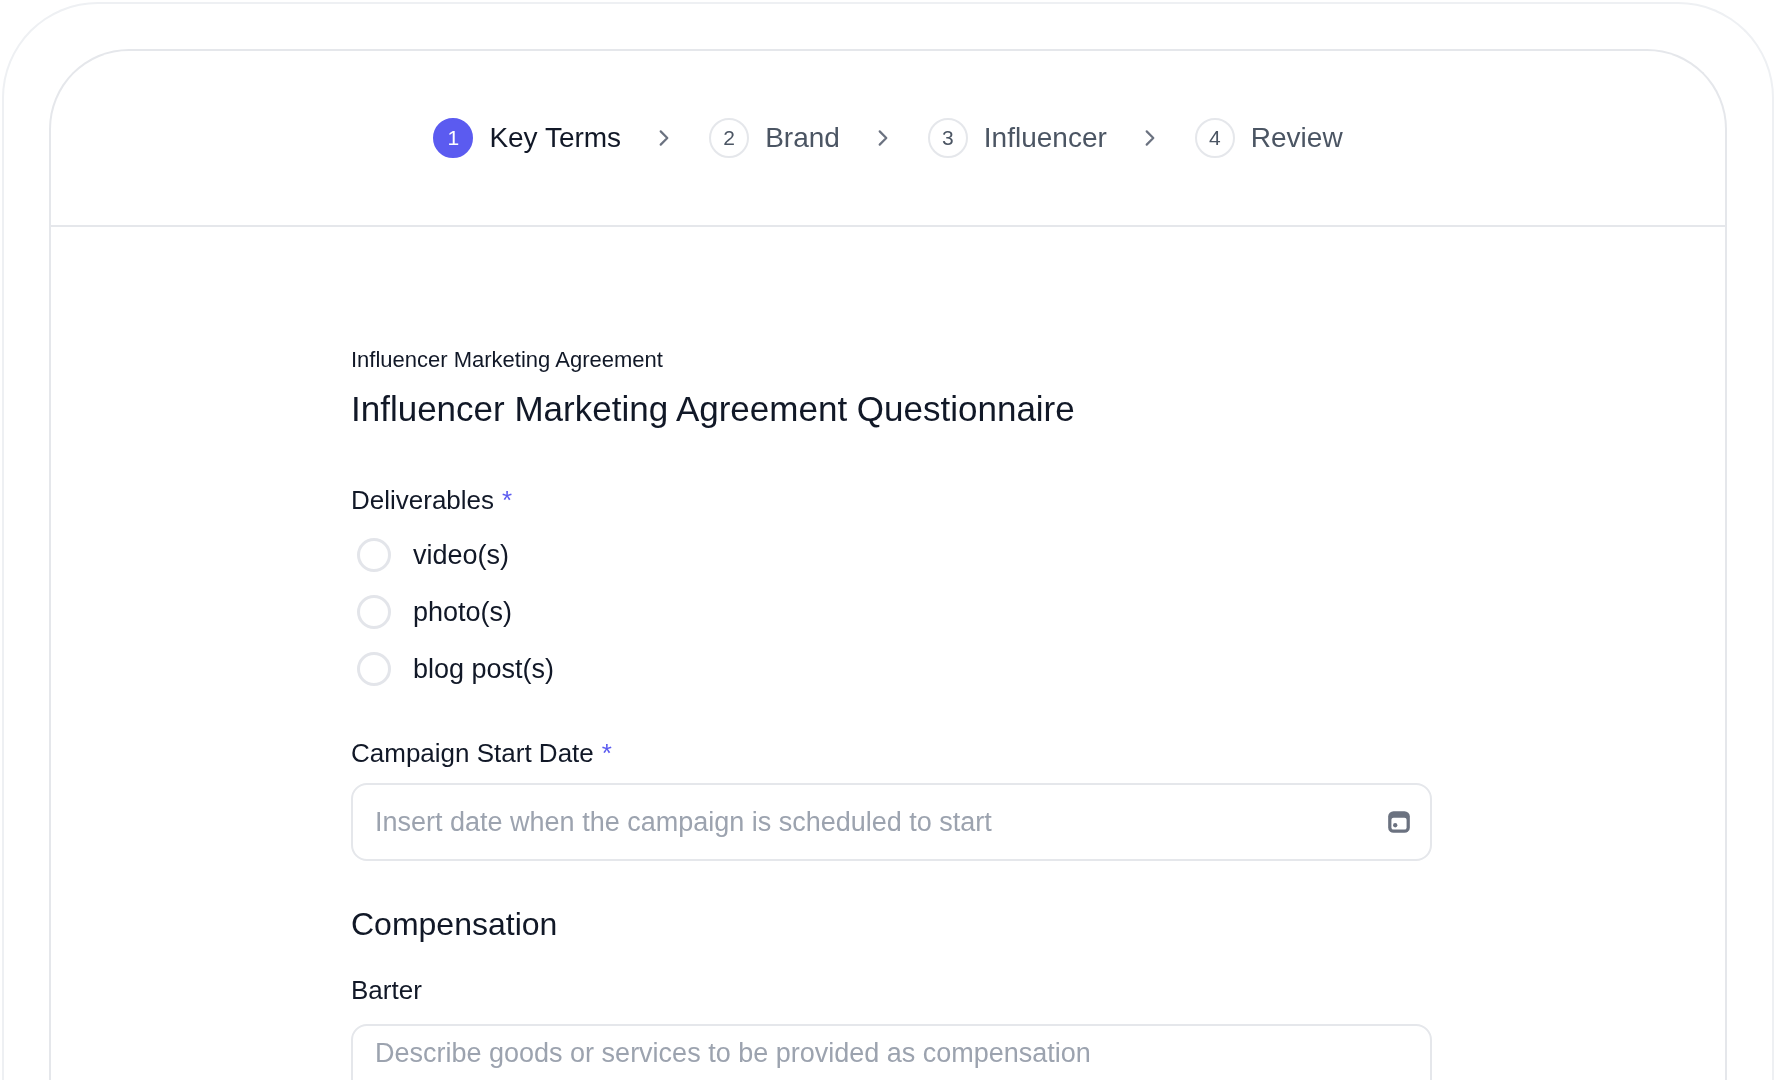 Image resolution: width=1776 pixels, height=1080 pixels. Describe the element at coordinates (507, 360) in the screenshot. I see `form-subtitle: Influencer Marketing Agreement` at that location.